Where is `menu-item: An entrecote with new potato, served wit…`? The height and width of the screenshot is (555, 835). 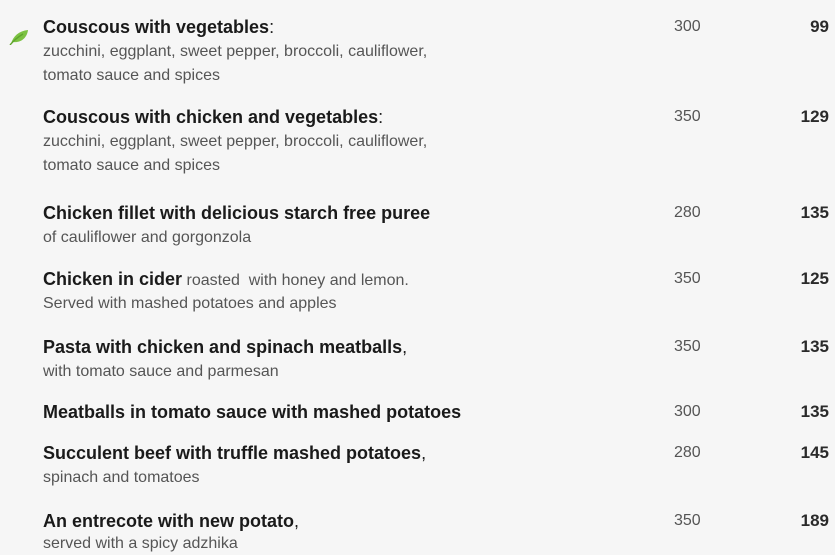
menu-item: An entrecote with new potato, served wit… is located at coordinates (417, 531).